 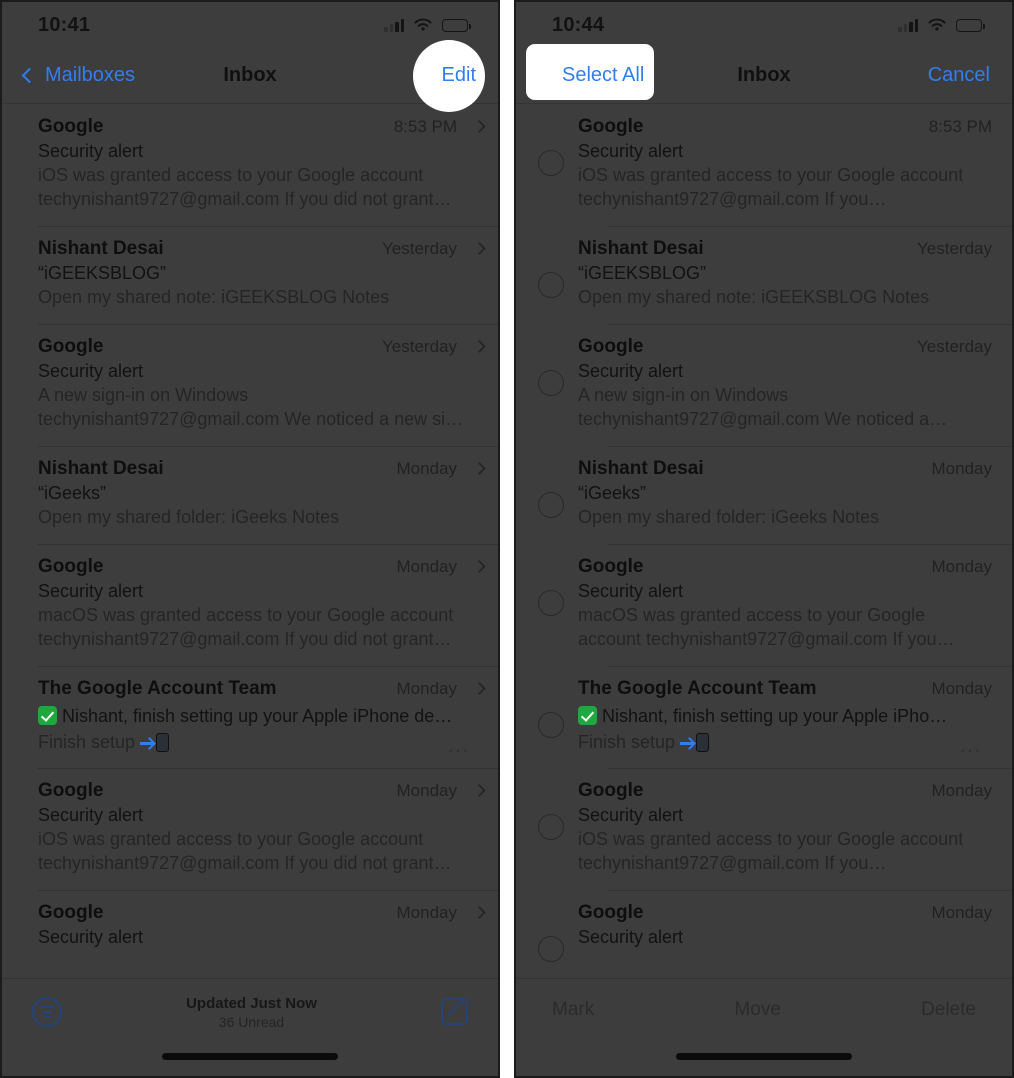 I want to click on message-more-indicator: ···, so click(x=971, y=751).